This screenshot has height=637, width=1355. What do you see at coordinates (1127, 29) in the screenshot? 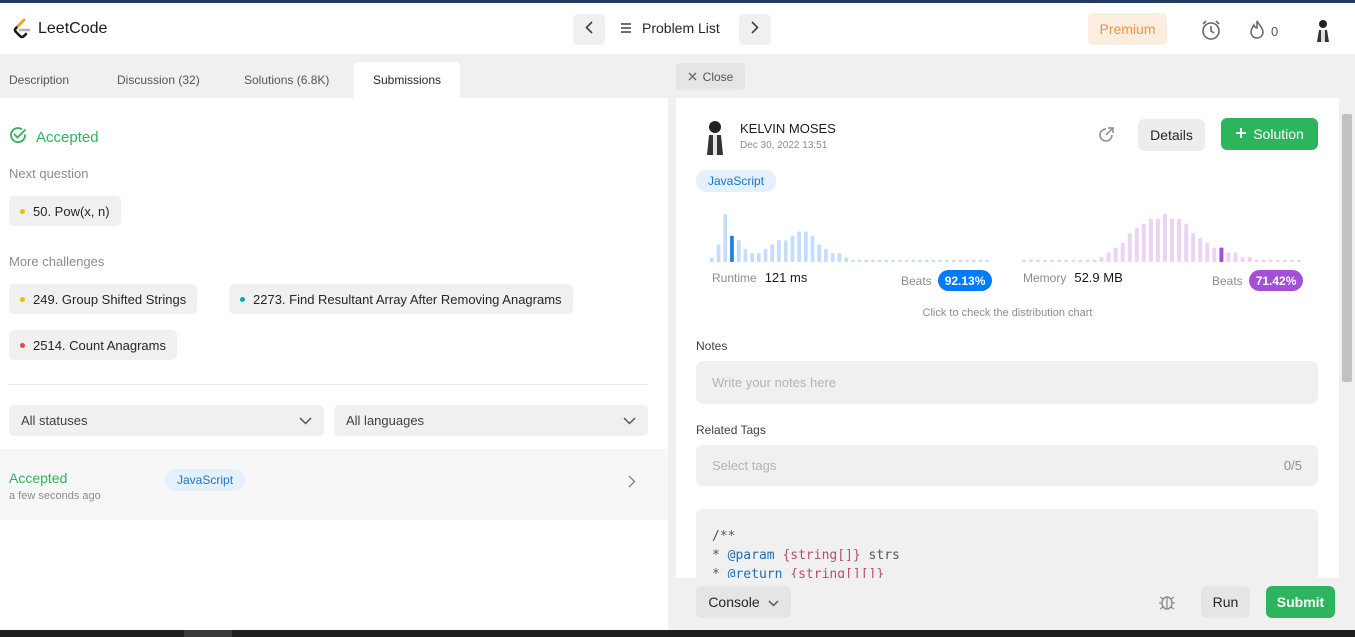
I see `premium-button: Premium` at bounding box center [1127, 29].